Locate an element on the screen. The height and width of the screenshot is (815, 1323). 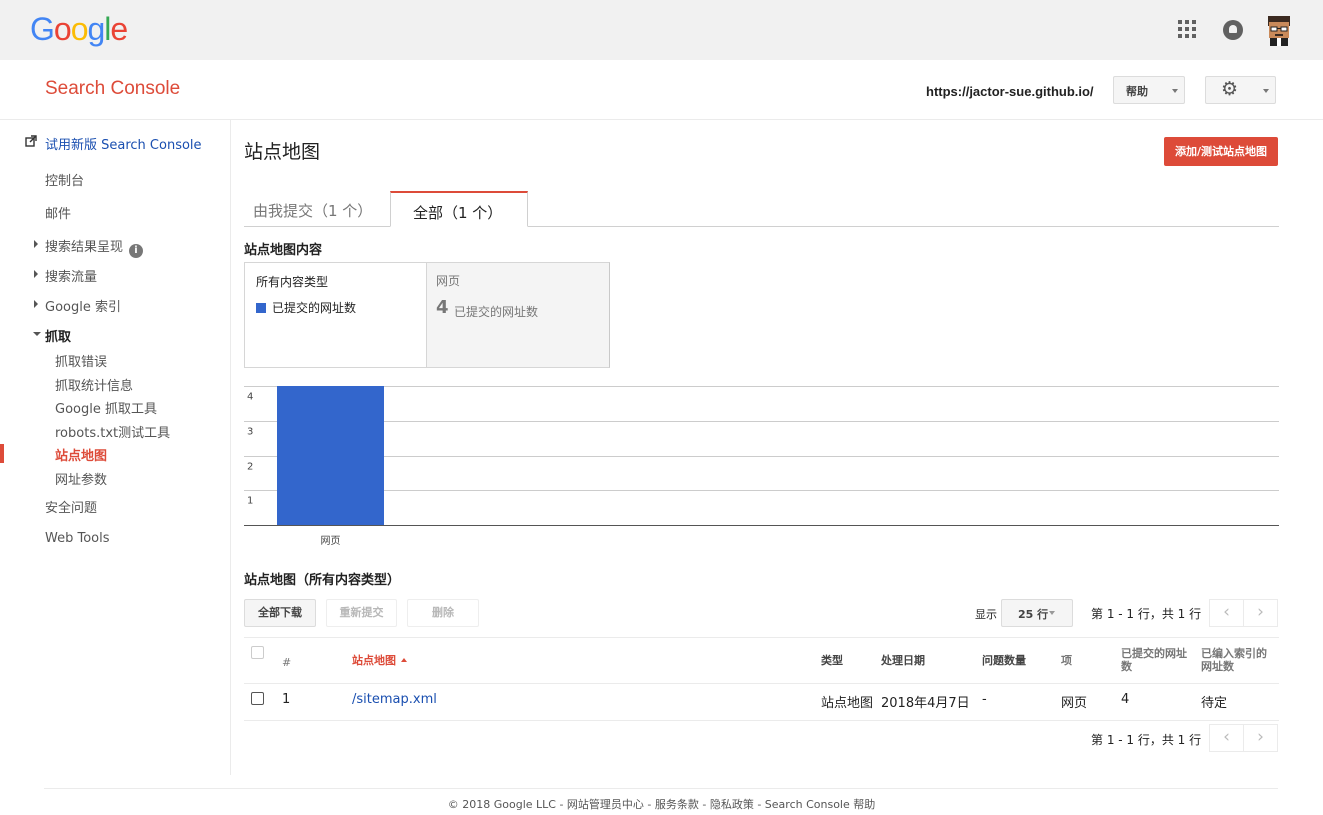
property-url: https://jactor-sue.github.io/ is located at coordinates (1010, 91).